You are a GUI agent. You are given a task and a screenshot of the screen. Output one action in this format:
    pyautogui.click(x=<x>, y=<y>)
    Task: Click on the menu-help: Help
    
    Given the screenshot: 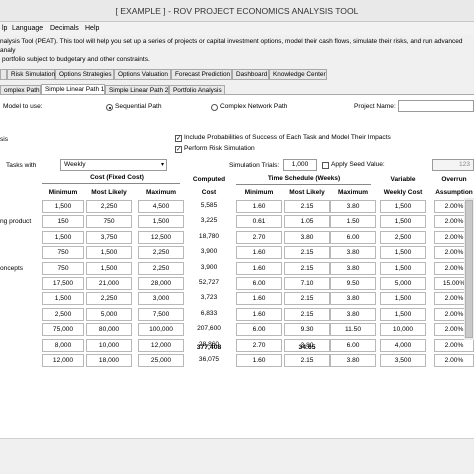 What is the action you would take?
    pyautogui.click(x=92, y=28)
    